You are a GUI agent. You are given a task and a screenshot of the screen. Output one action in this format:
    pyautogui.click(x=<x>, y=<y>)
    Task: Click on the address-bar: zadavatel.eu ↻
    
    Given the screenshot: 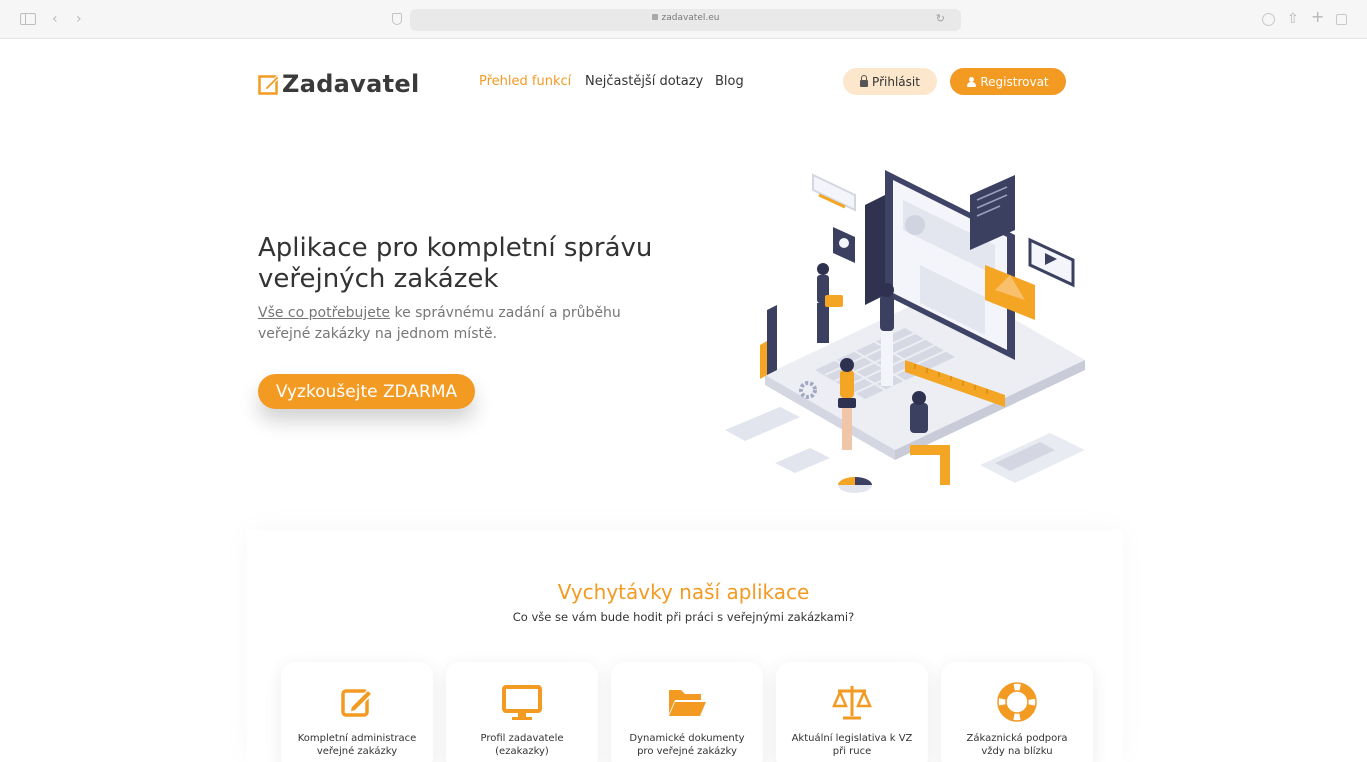 What is the action you would take?
    pyautogui.click(x=685, y=20)
    